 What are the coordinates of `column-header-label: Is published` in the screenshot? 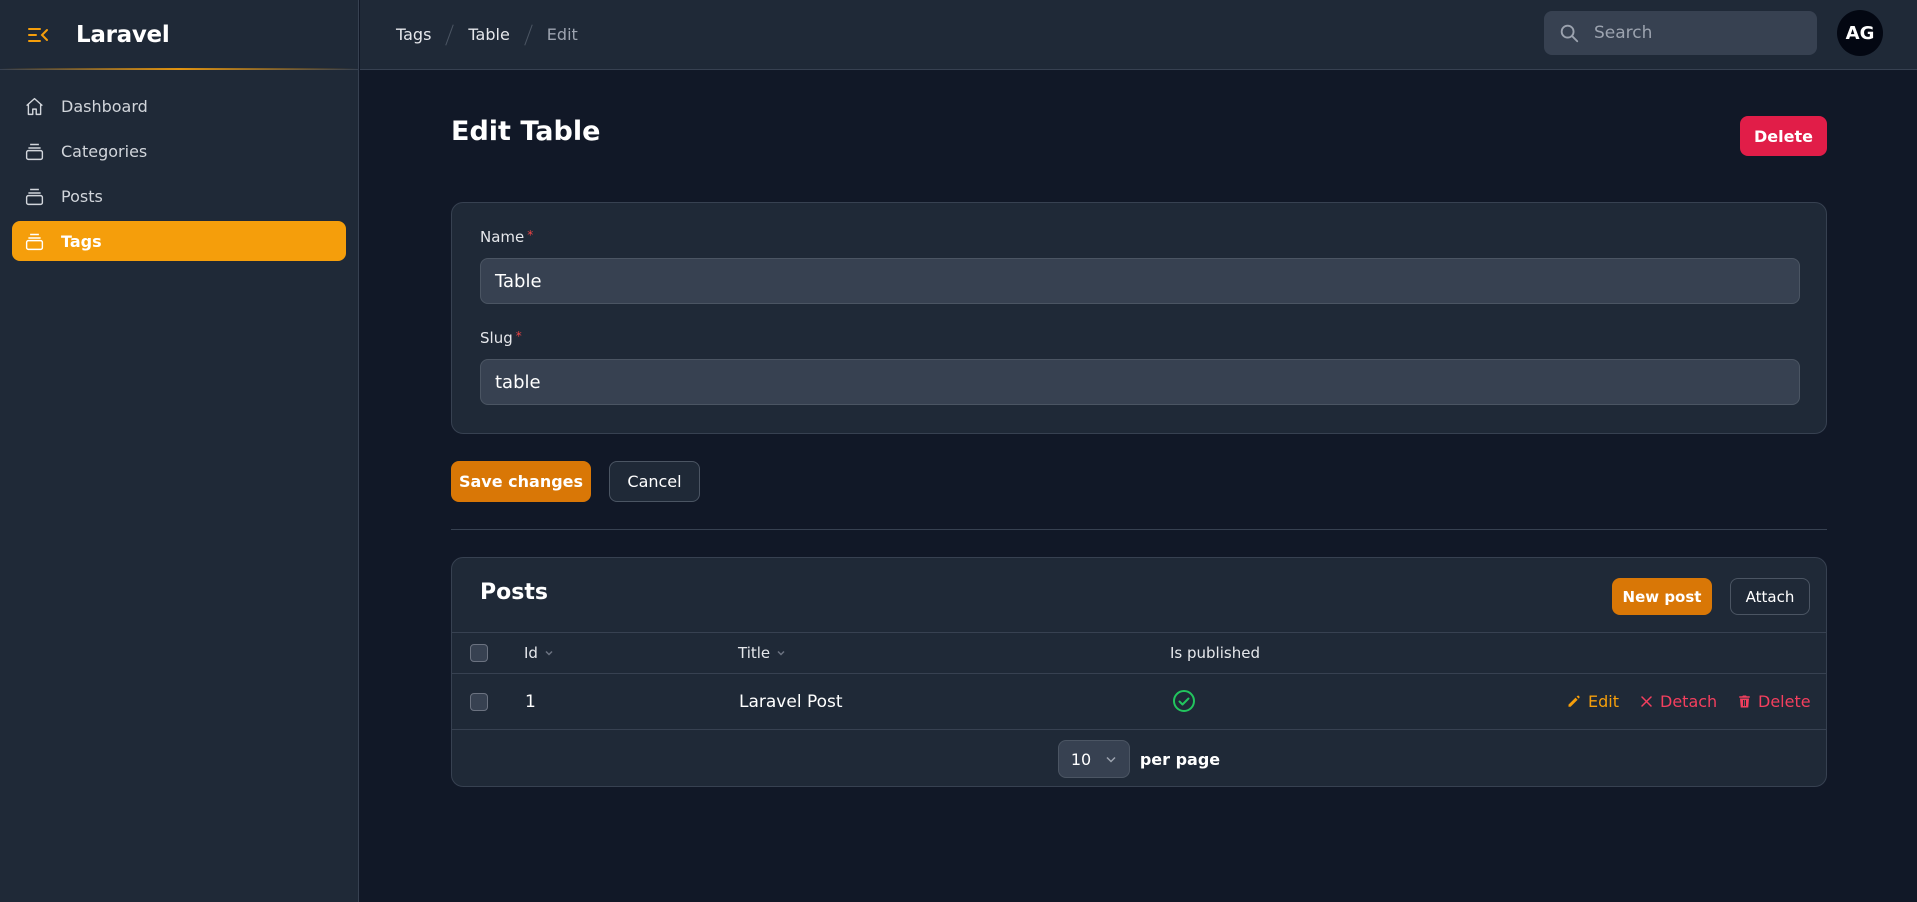 It's located at (1215, 653).